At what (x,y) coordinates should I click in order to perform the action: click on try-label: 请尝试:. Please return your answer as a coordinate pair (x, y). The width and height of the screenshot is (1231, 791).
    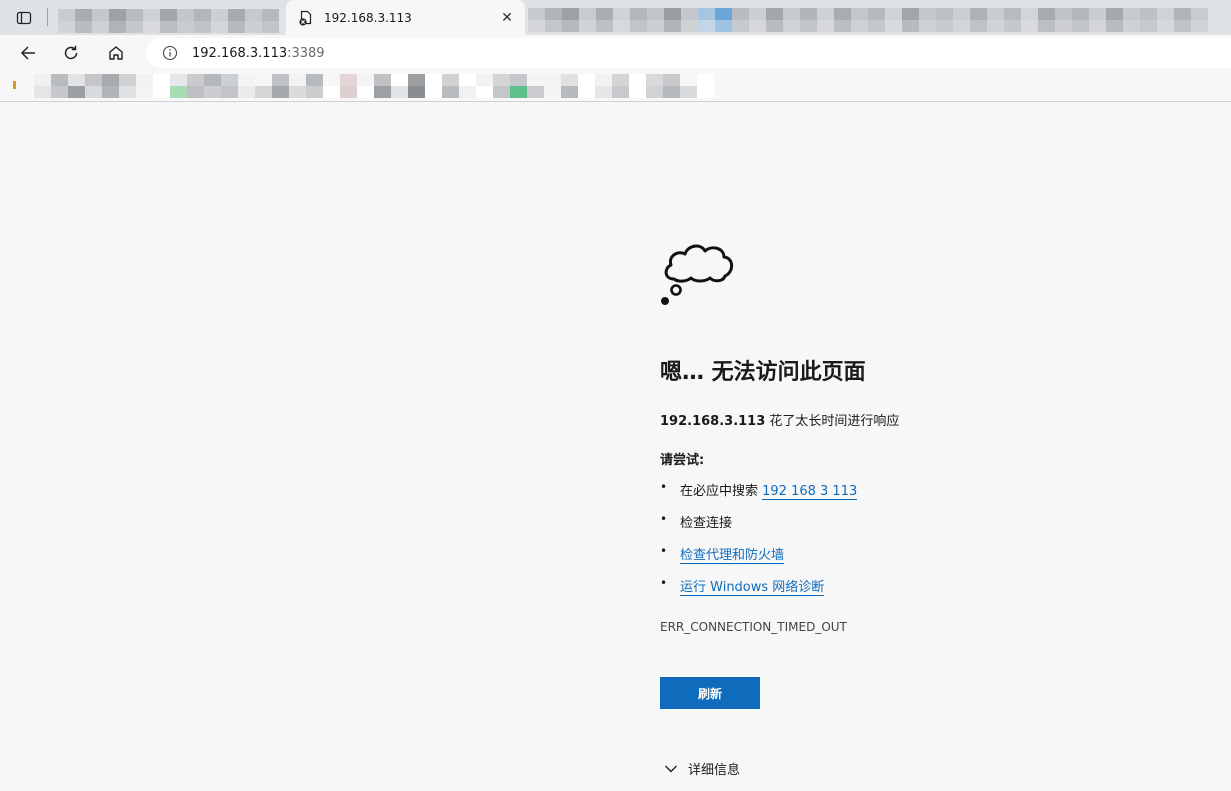
    Looking at the image, I should click on (682, 460).